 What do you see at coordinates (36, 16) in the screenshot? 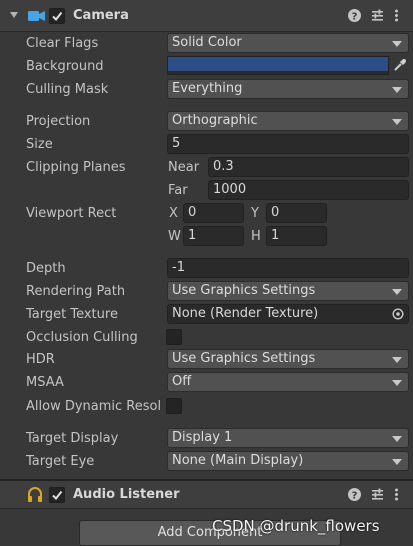
I see `camera-icon` at bounding box center [36, 16].